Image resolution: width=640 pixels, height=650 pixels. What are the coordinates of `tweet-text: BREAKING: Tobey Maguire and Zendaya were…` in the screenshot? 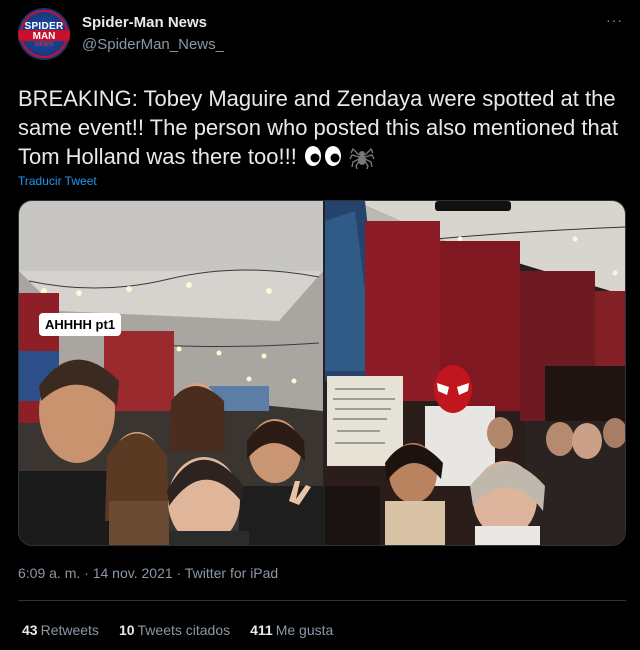 It's located at (324, 127).